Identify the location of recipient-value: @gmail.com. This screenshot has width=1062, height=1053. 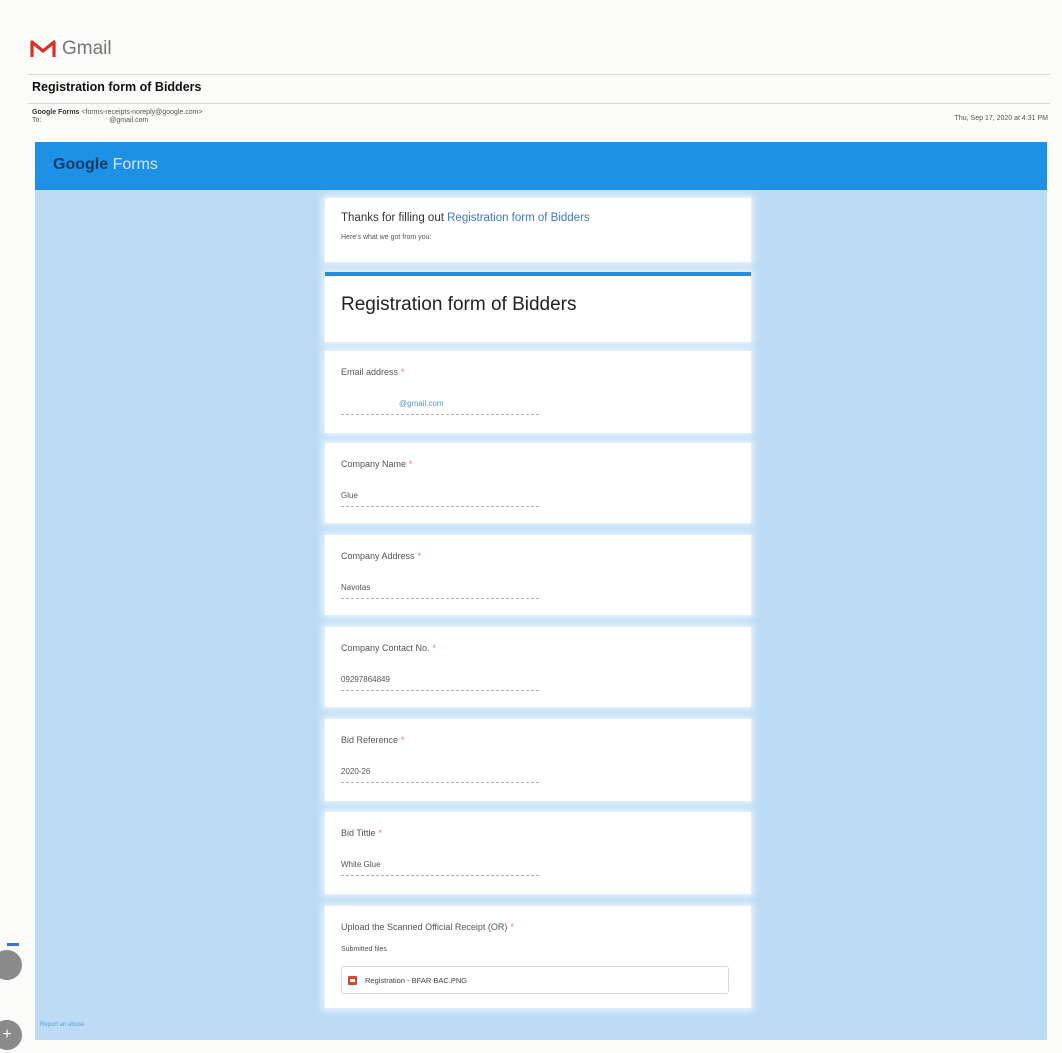
(129, 120).